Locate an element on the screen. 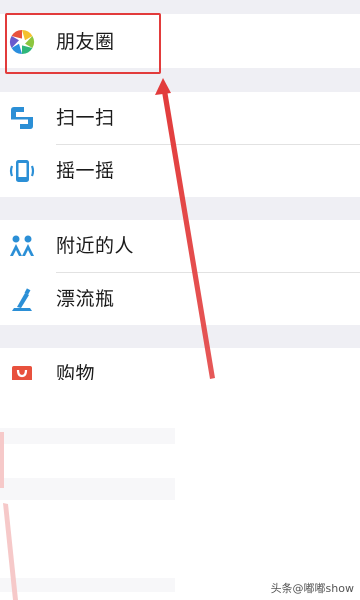 This screenshot has height=600, width=360. scan-icon is located at coordinates (22, 118).